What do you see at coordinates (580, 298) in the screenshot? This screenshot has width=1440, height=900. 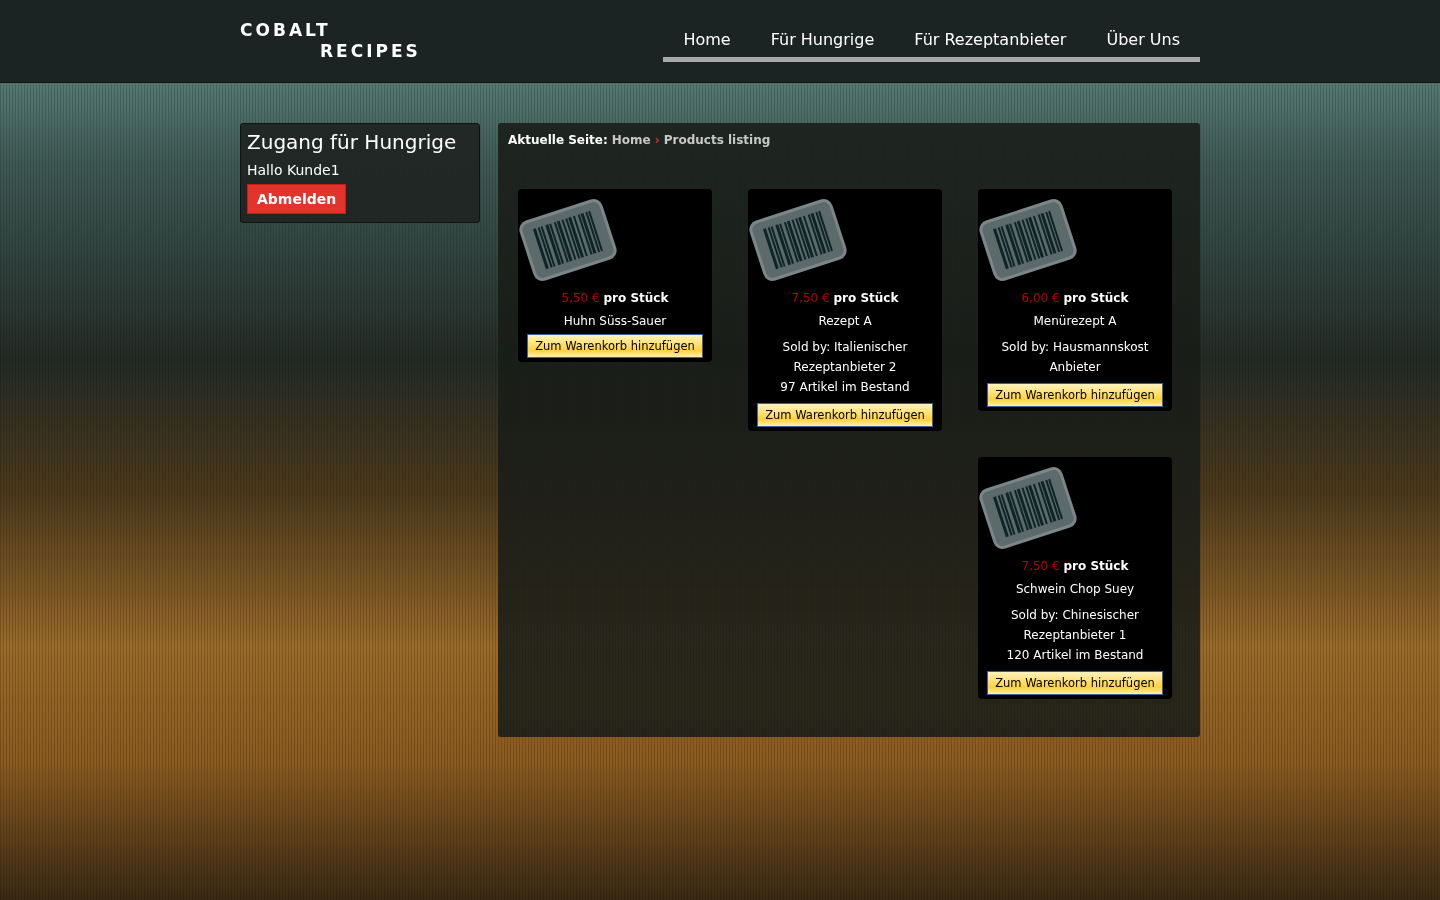 I see `price-text: 5,50 €` at bounding box center [580, 298].